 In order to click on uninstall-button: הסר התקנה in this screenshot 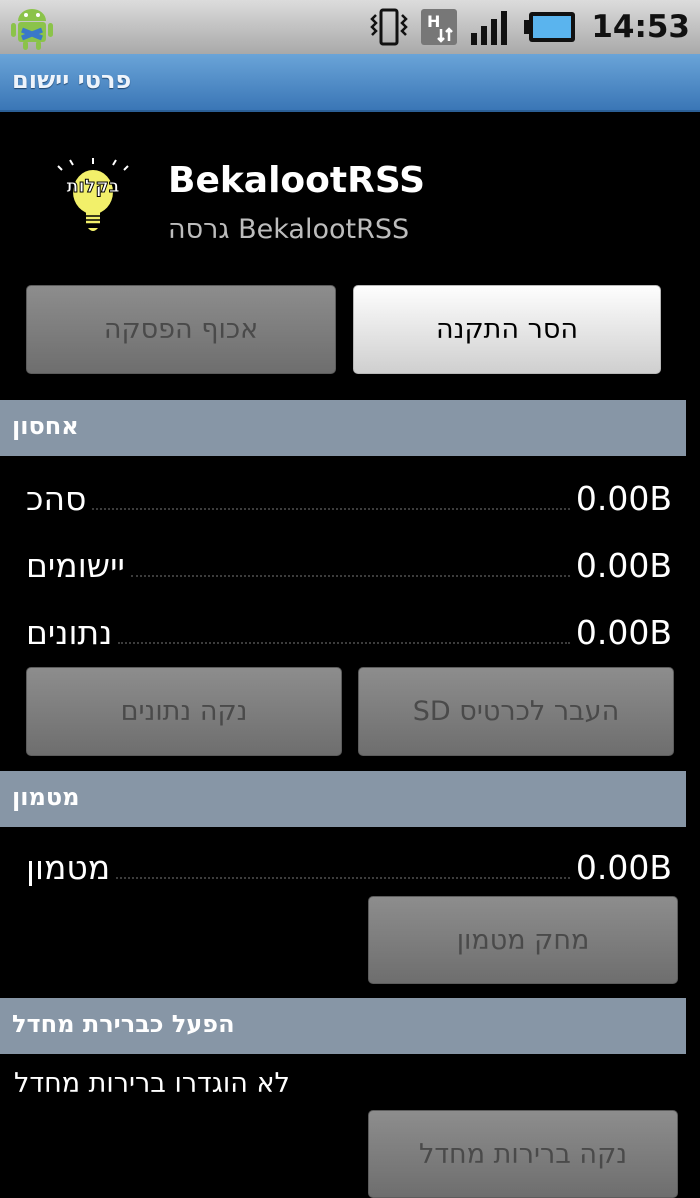, I will do `click(507, 329)`.